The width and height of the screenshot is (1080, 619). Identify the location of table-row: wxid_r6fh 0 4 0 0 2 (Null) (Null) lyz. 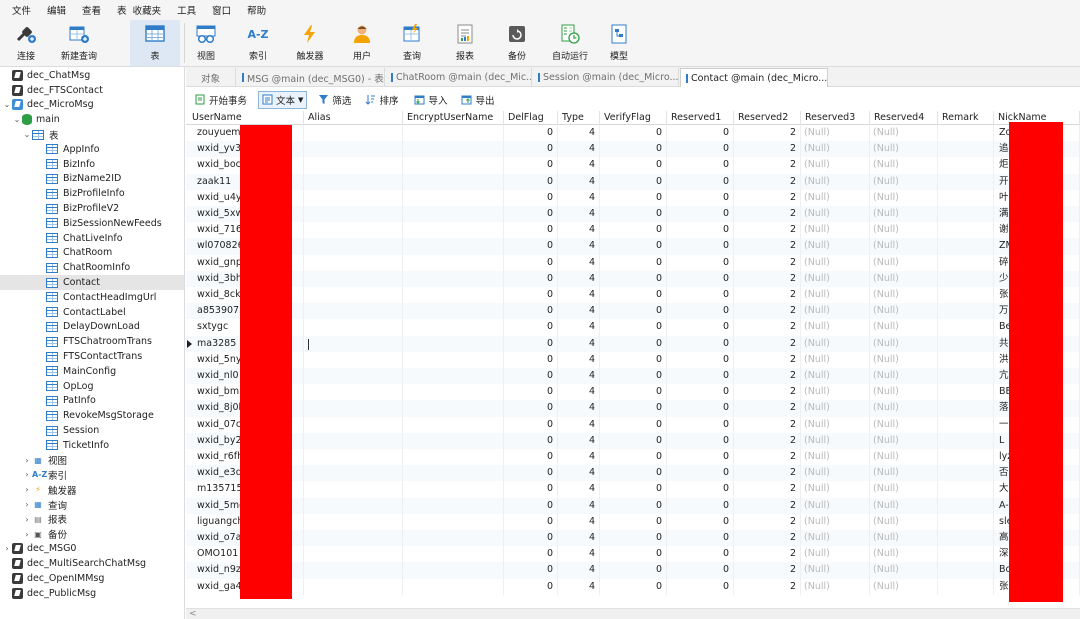
(633, 457).